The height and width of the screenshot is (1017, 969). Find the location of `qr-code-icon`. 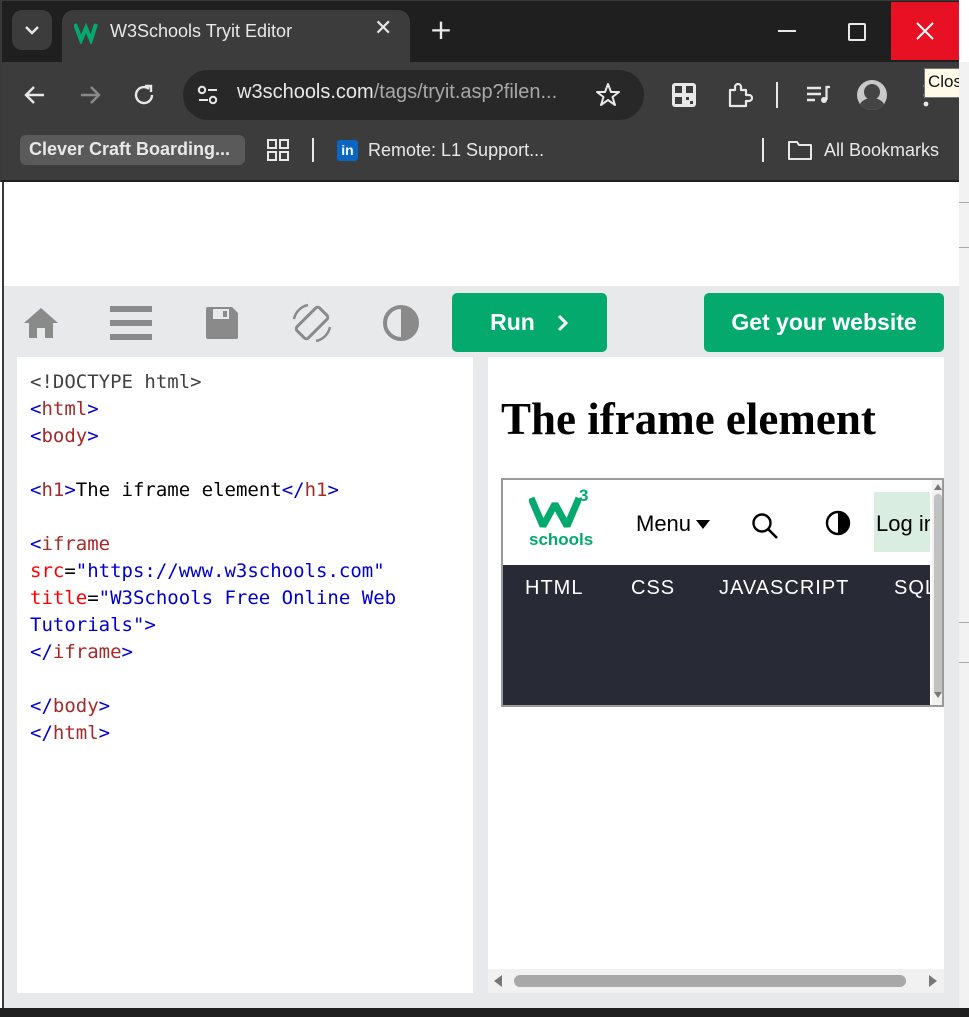

qr-code-icon is located at coordinates (684, 95).